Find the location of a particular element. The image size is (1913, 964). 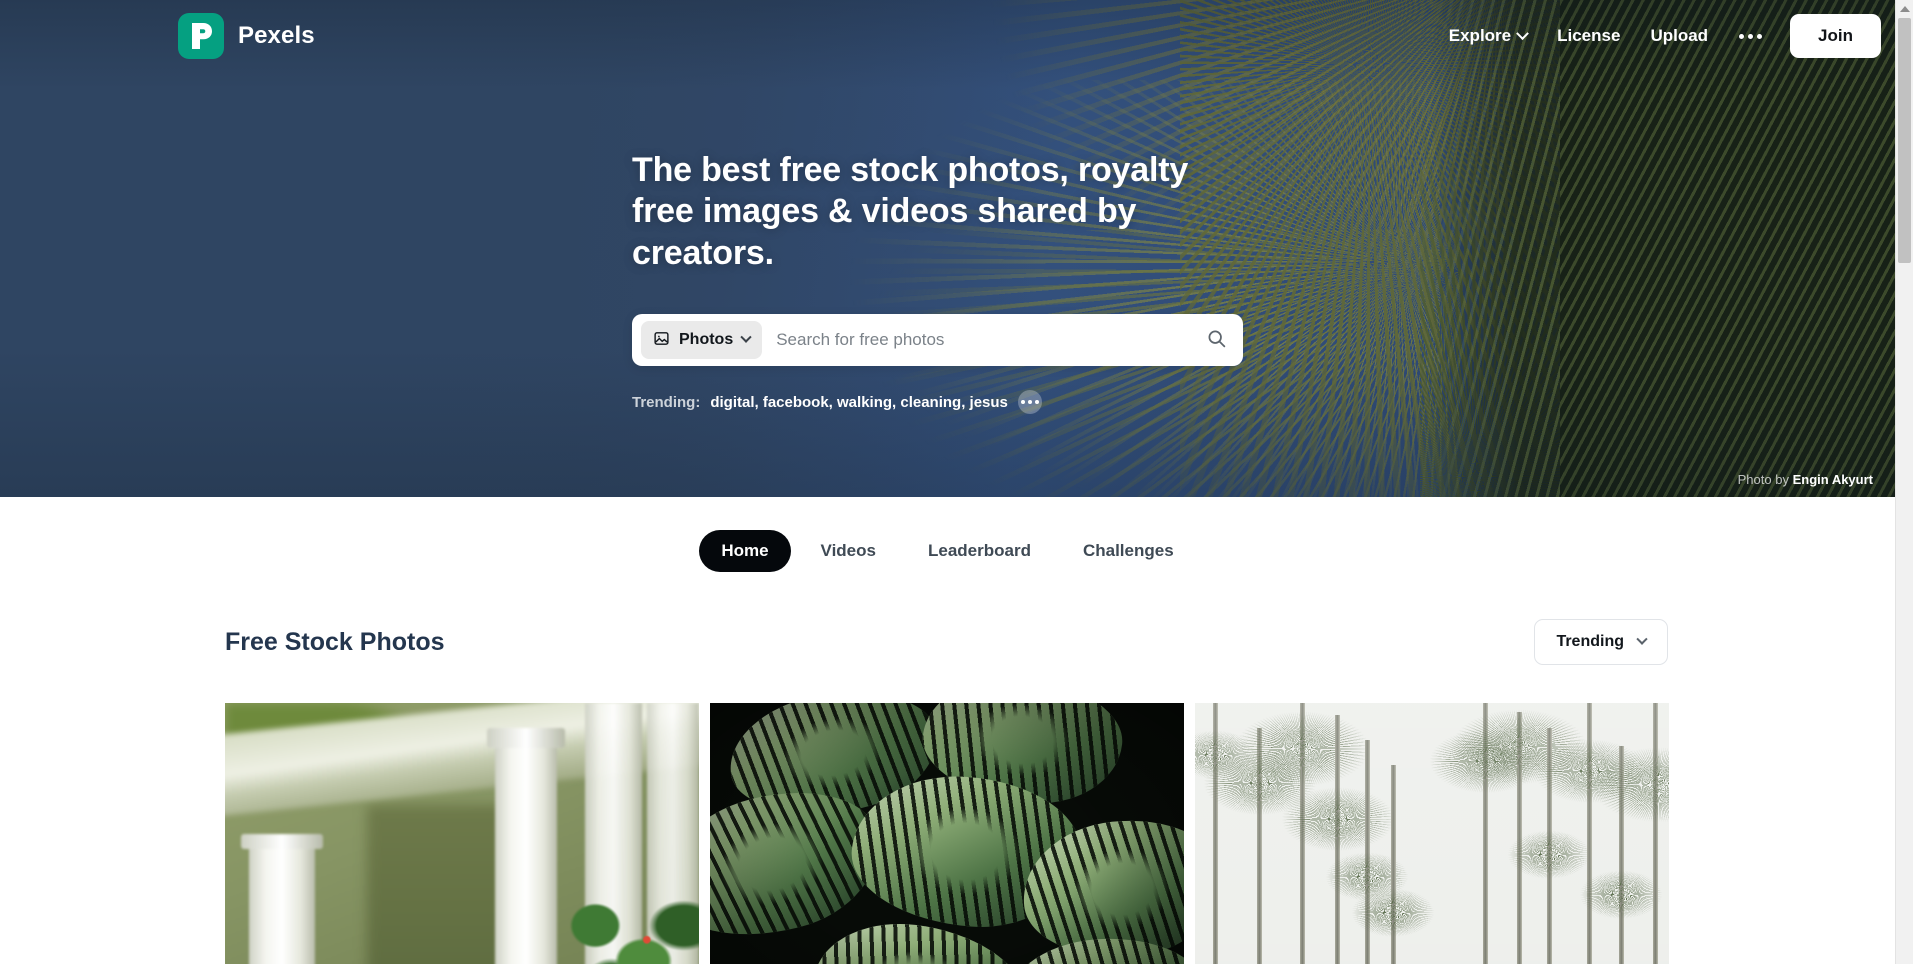

nav-more-menu-button is located at coordinates (1750, 36).